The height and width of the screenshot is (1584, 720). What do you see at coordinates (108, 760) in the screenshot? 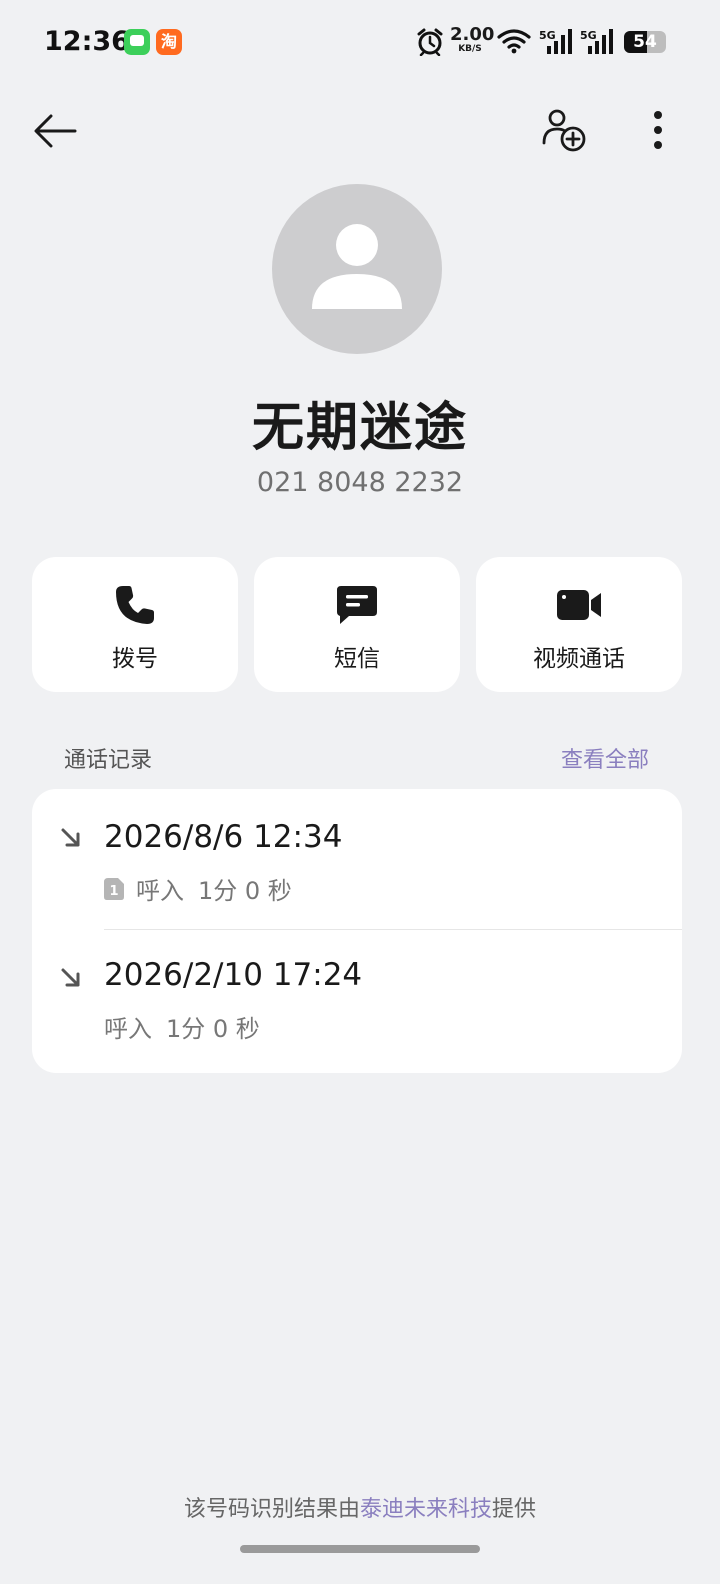
I see `call-log-title: 通话记录` at bounding box center [108, 760].